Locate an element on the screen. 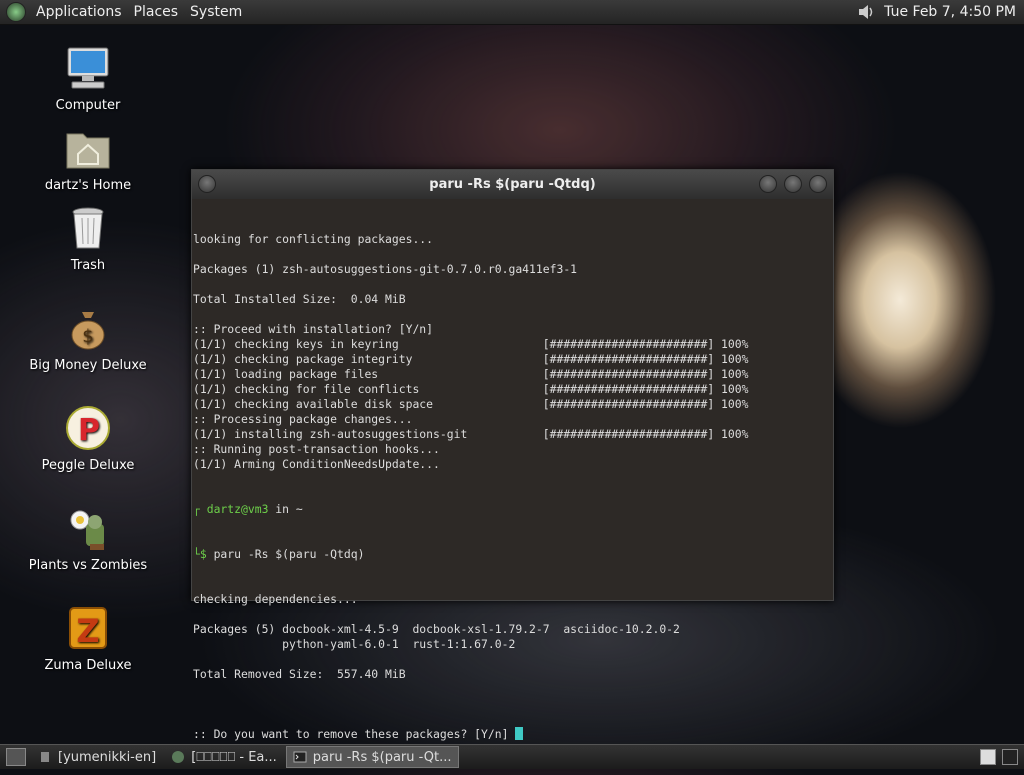 The width and height of the screenshot is (1024, 775). desktop-icon-label: Zuma Deluxe is located at coordinates (88, 665).